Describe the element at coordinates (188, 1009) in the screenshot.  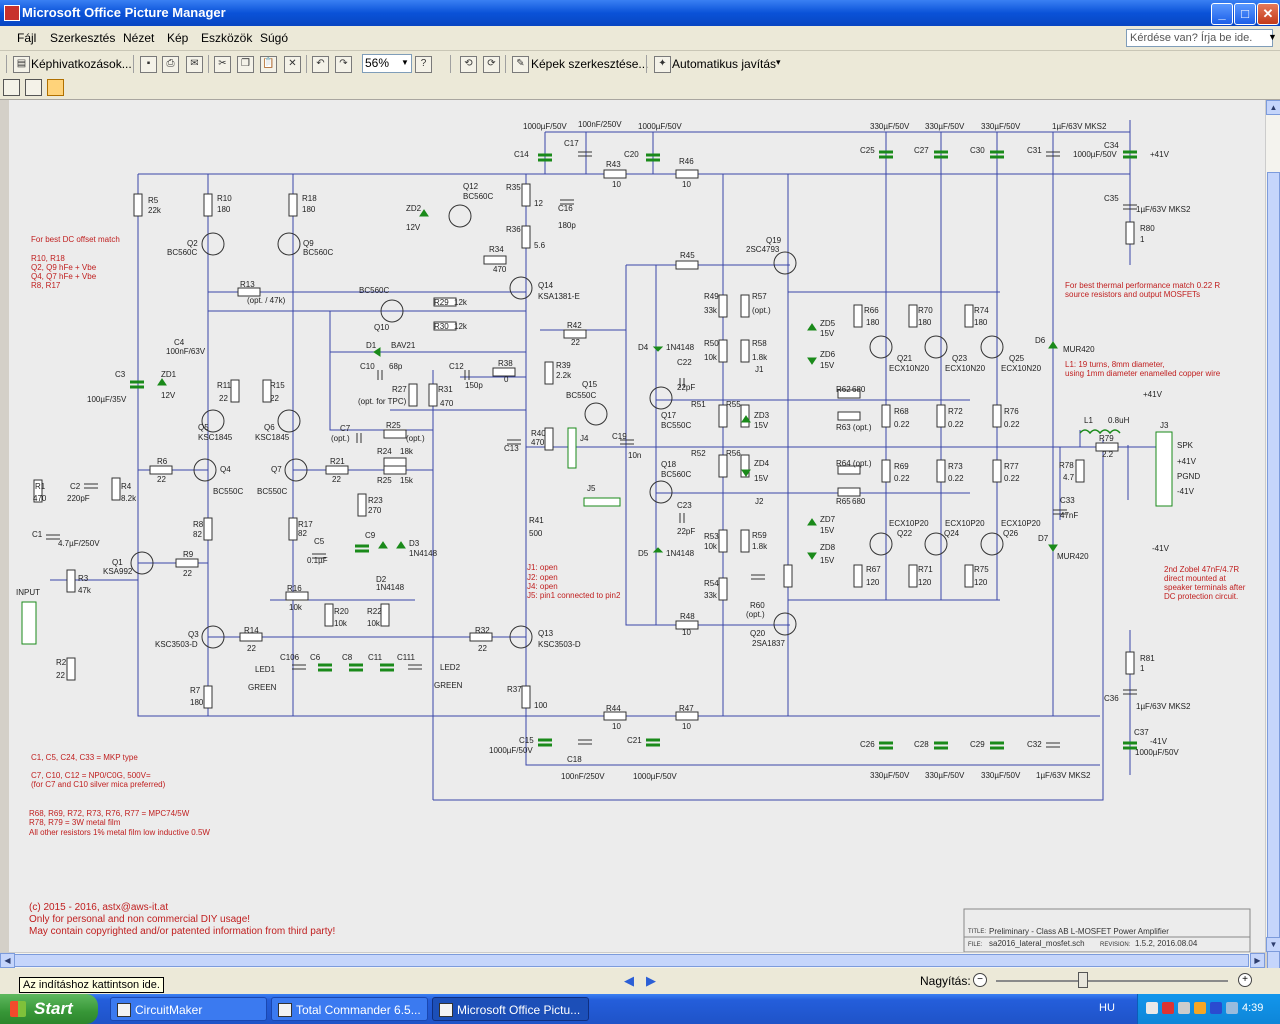
I see `task-circuitmaker: CircuitMaker` at that location.